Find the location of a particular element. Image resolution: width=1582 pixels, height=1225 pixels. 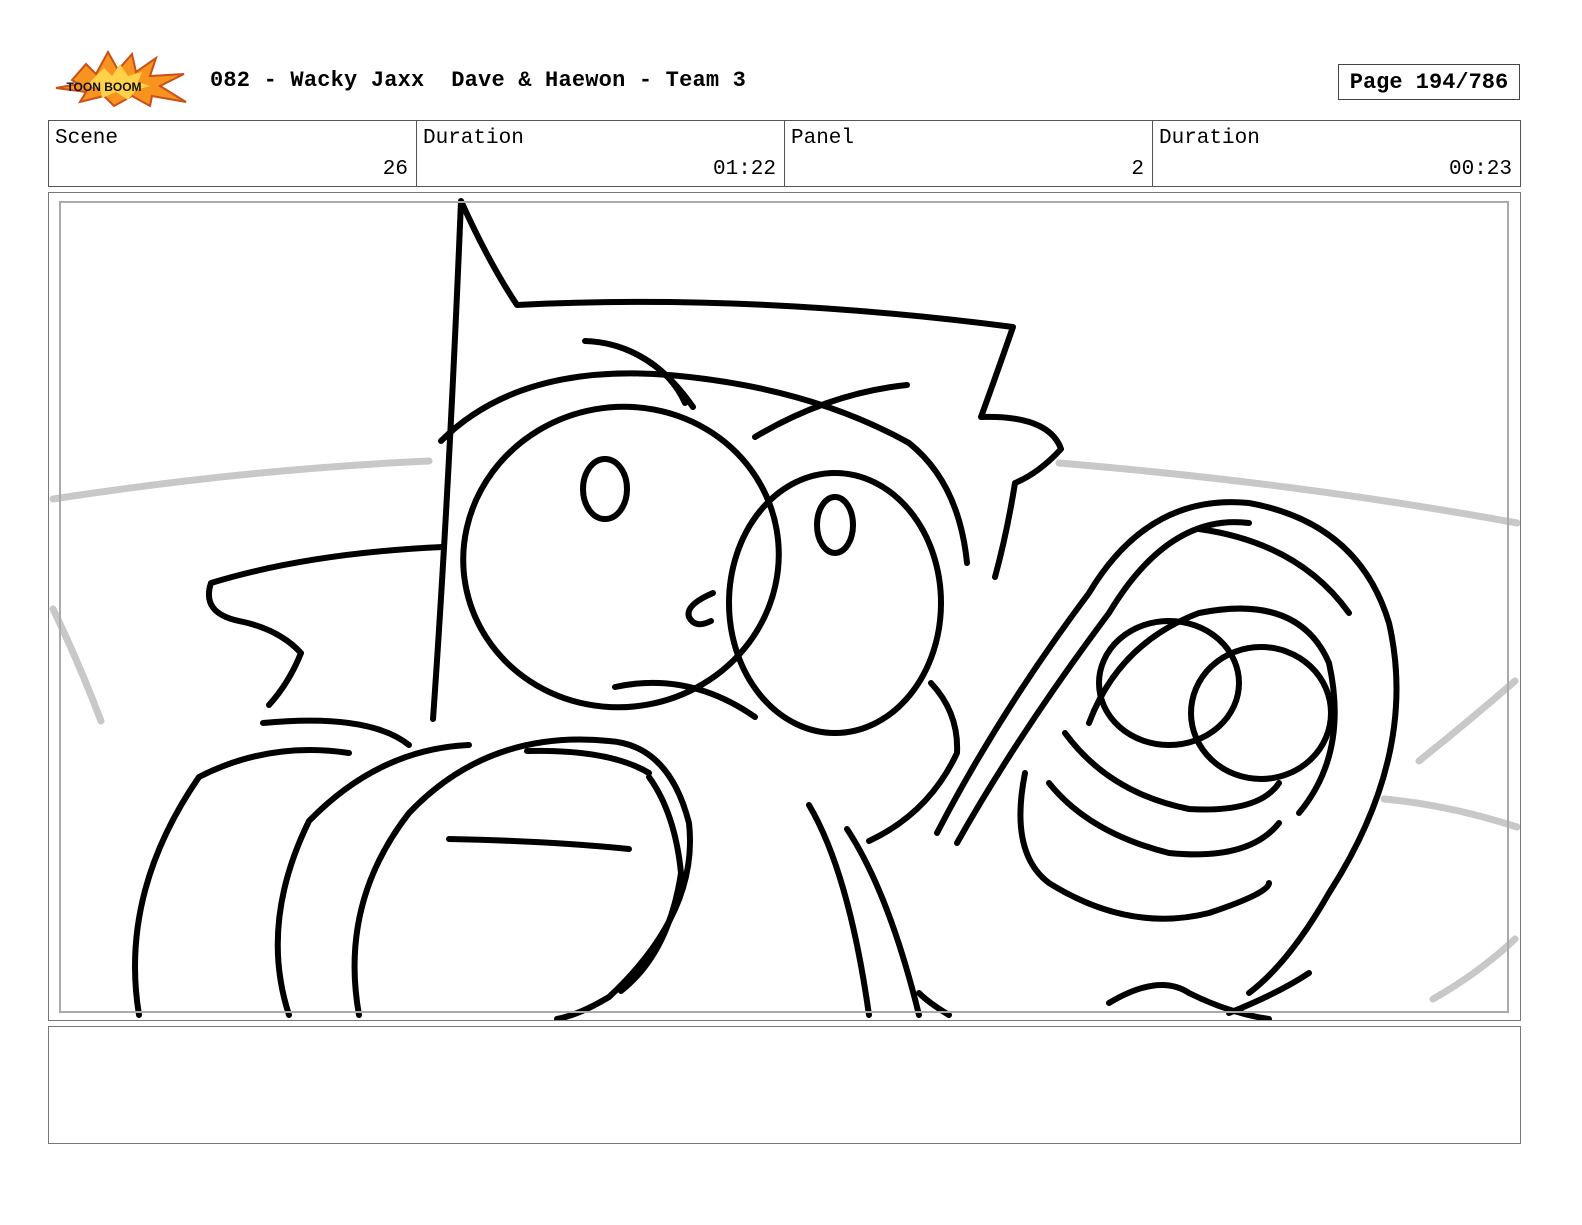

scene-value: 26 is located at coordinates (395, 169).